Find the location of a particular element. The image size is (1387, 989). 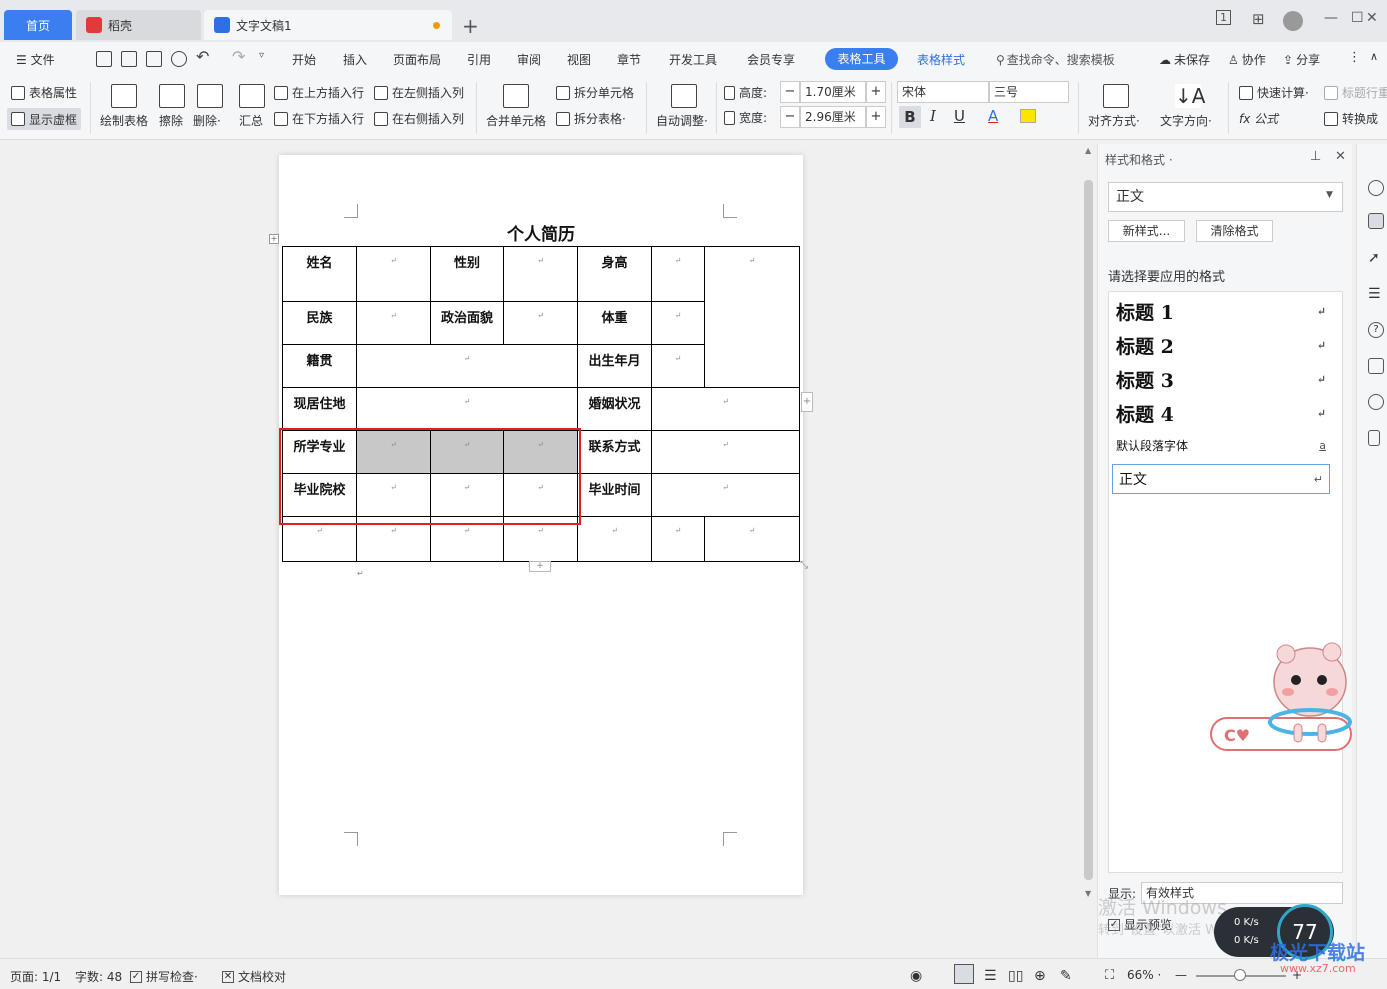

scroll-up-icon: ▲ is located at coordinates (1088, 150).